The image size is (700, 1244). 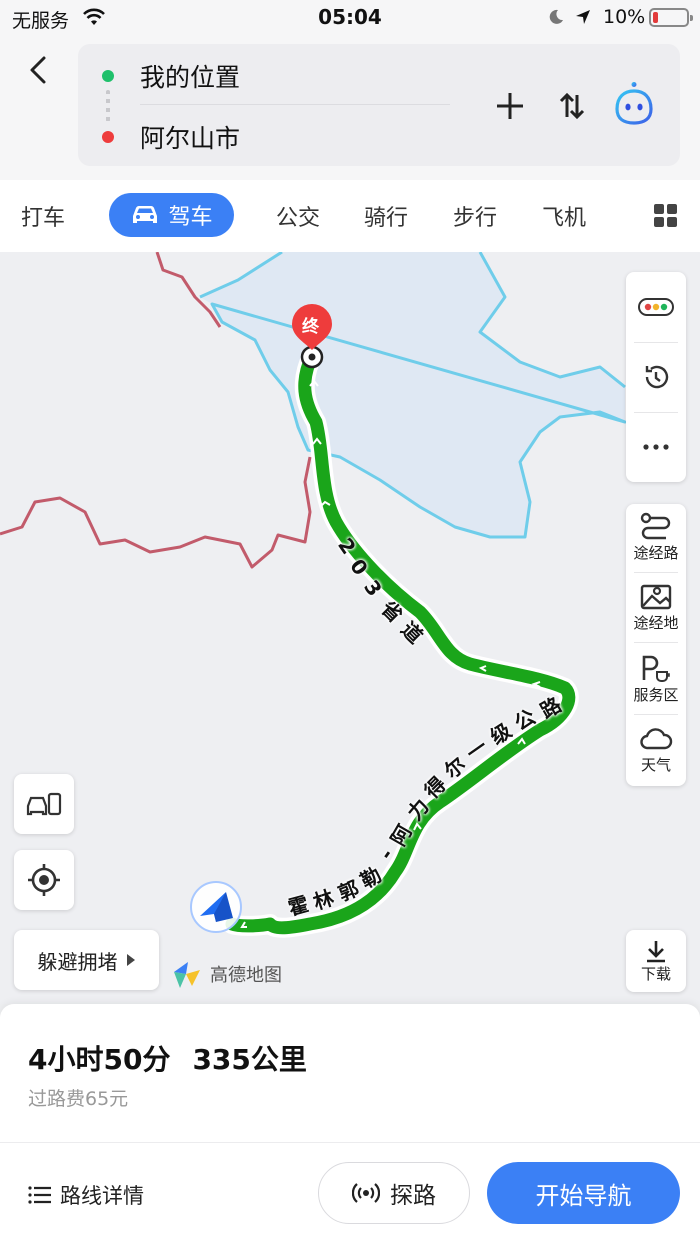 I want to click on waypoint-road-icon, so click(x=655, y=526).